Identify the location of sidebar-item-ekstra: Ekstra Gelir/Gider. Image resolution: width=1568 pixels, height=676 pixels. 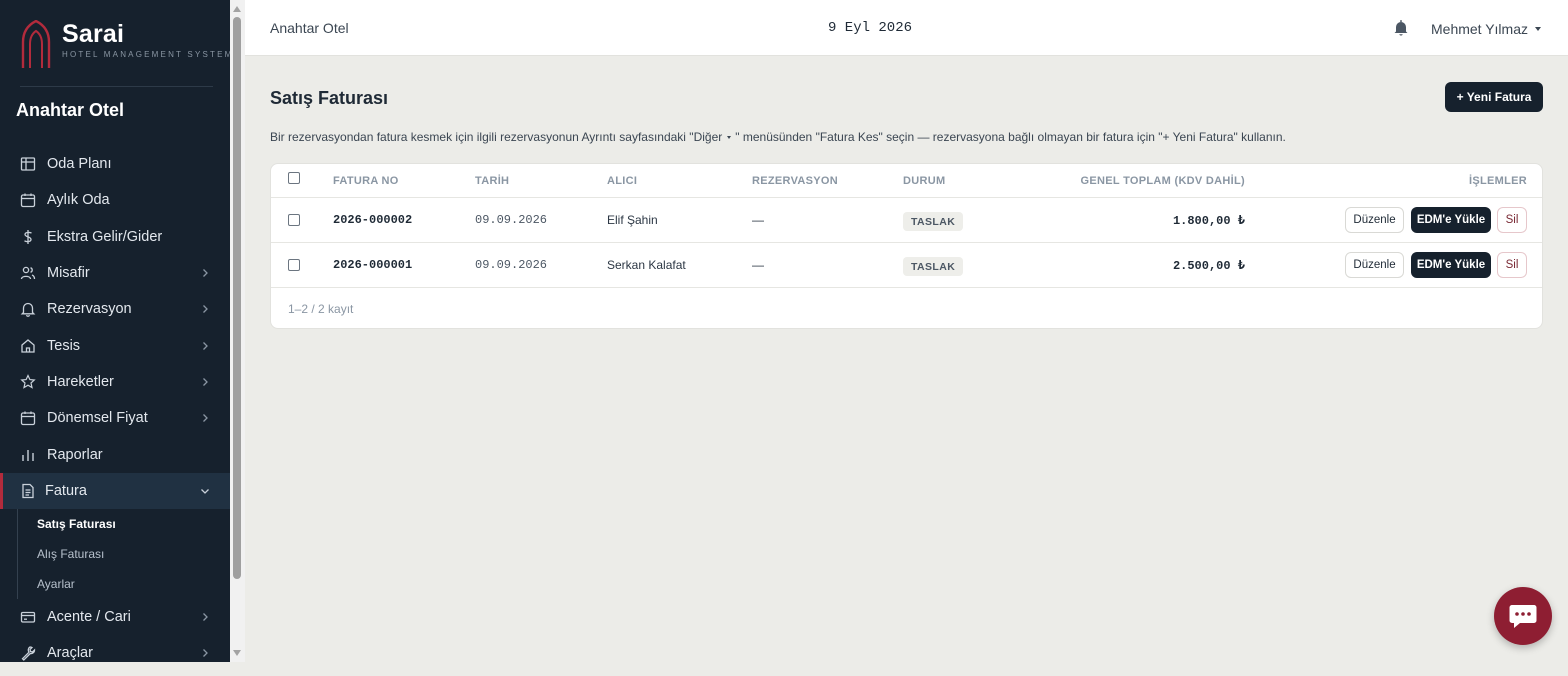
(115, 237).